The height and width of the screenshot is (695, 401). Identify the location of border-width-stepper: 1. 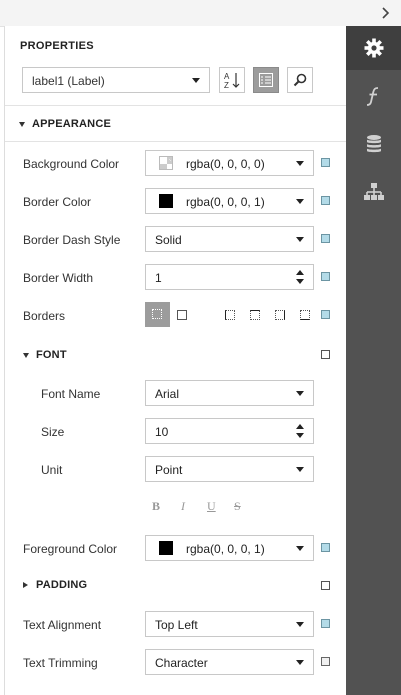
(229, 277).